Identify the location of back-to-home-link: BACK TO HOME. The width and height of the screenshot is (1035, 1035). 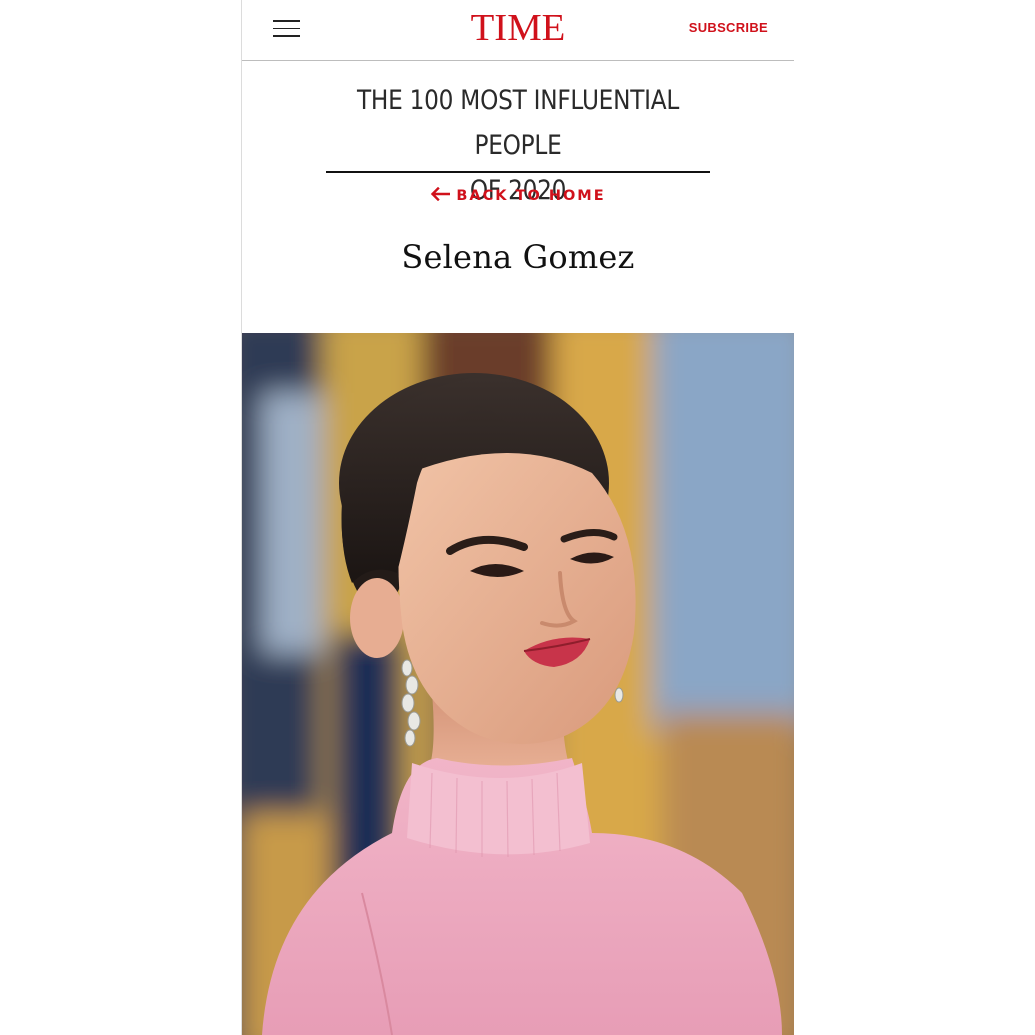
(518, 195).